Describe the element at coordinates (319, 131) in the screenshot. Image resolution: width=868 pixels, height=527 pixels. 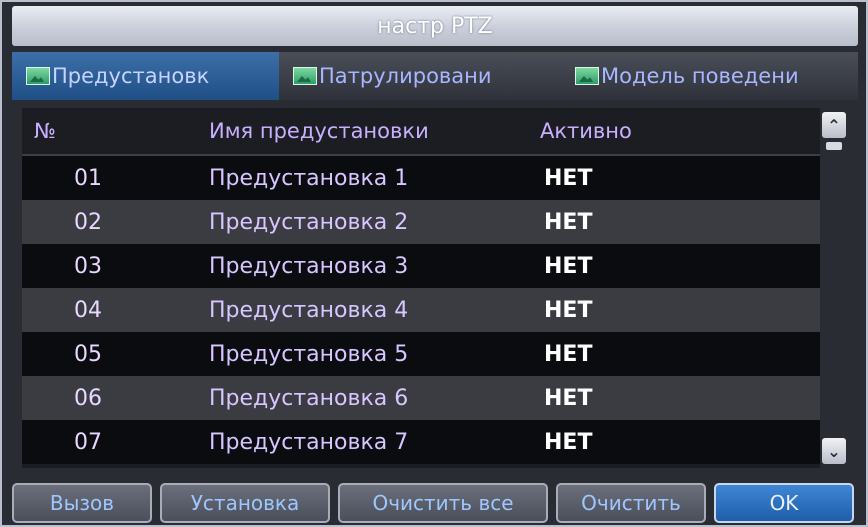
I see `header-preset-name: Имя предустановки` at that location.